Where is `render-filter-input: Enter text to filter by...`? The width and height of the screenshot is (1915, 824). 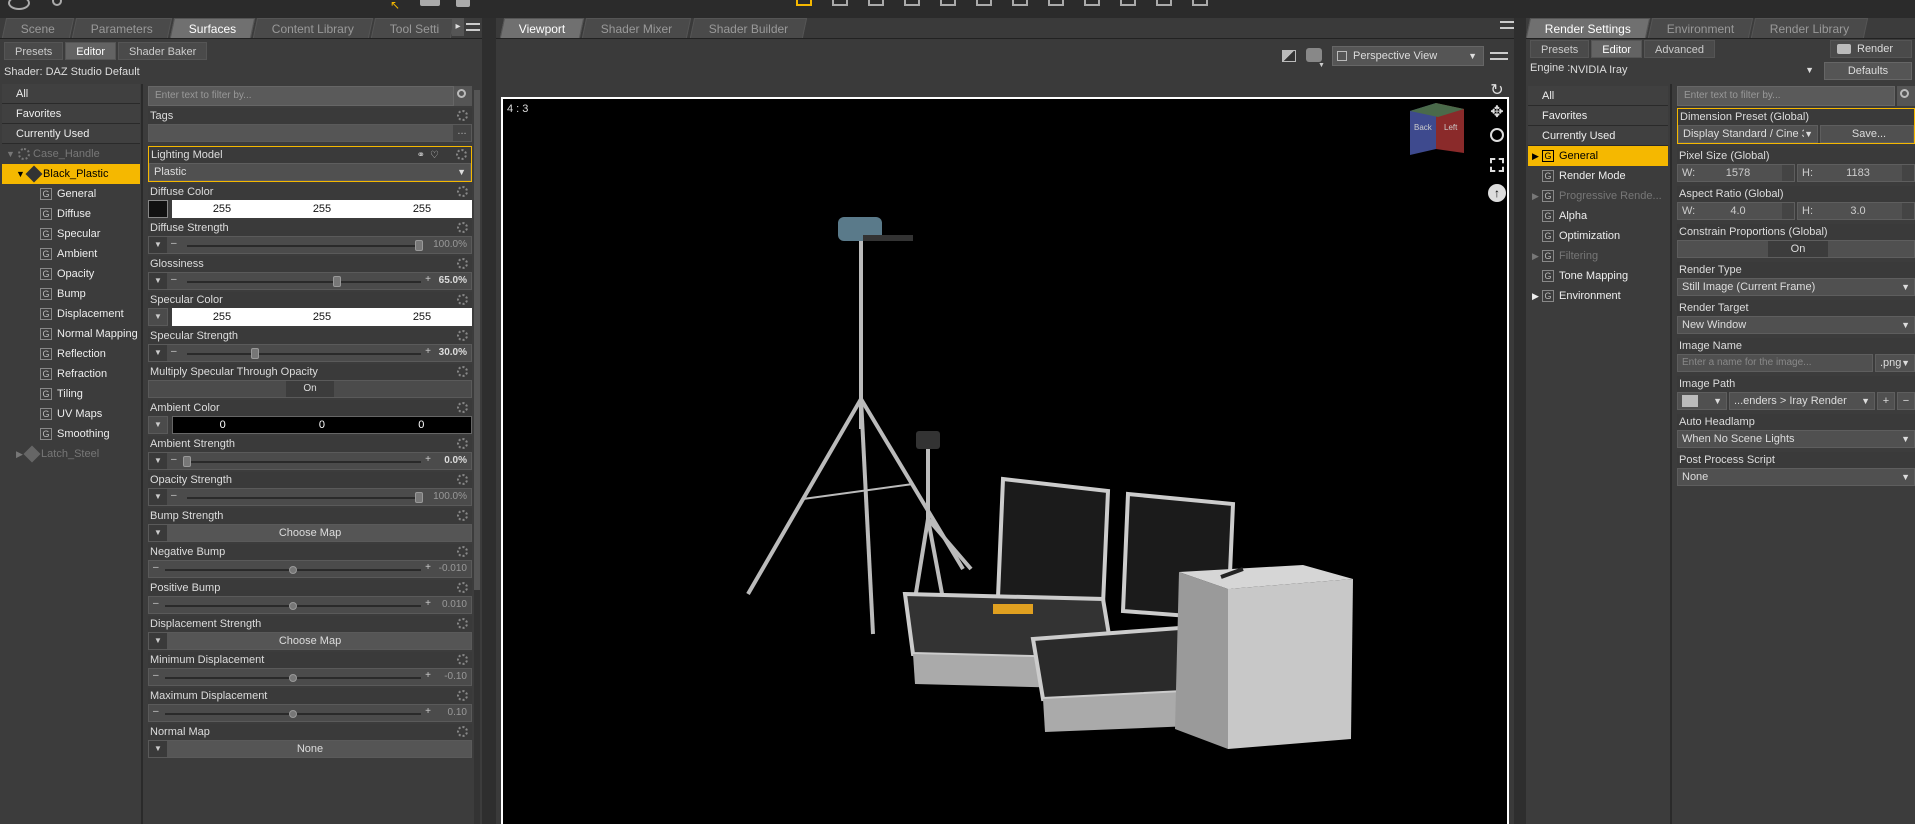
render-filter-input: Enter text to filter by... is located at coordinates (1786, 96).